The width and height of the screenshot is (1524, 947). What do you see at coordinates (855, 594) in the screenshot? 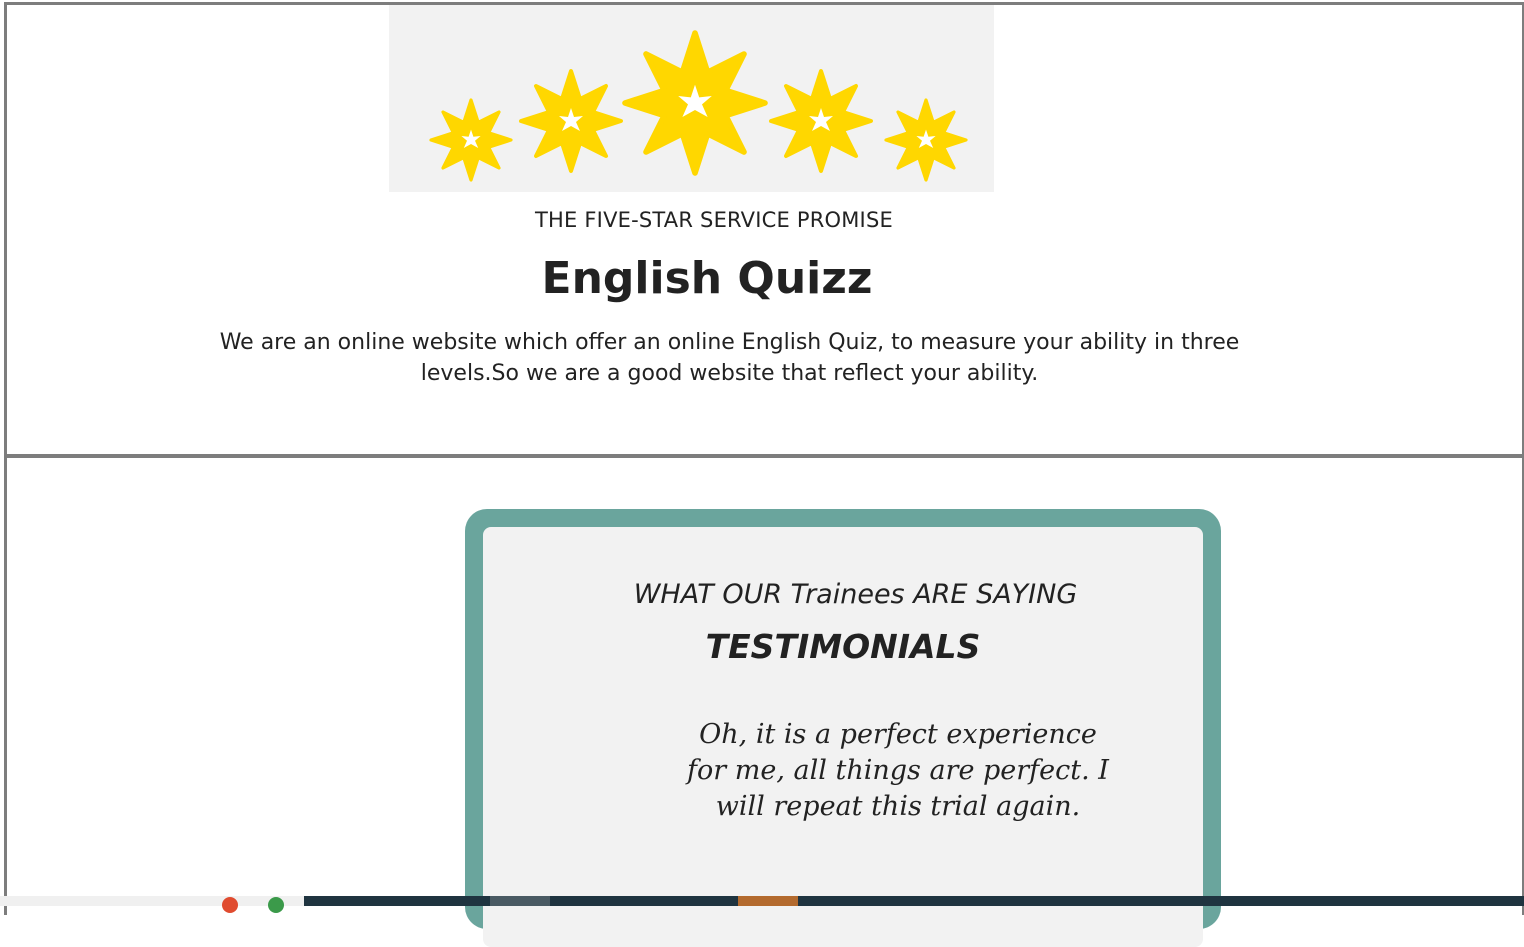
I see `testimonials-kicker: WHAT OUR Trainees ARE SAYING` at bounding box center [855, 594].